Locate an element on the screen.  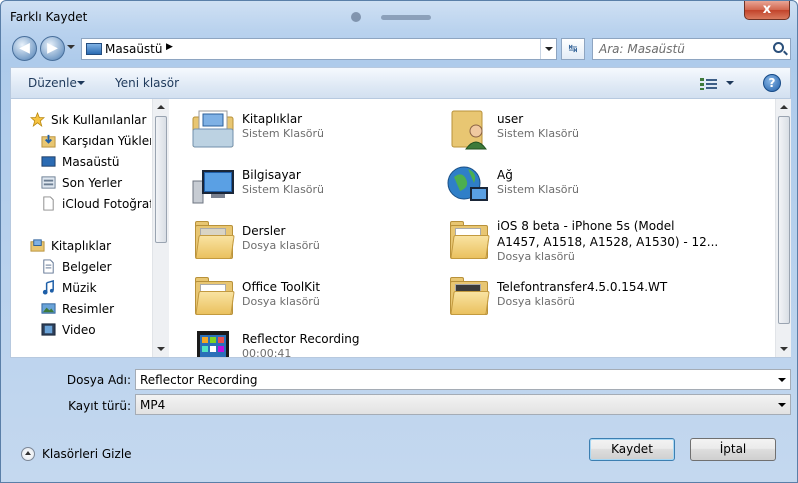
new-folder-button: Yeni klasör is located at coordinates (147, 83).